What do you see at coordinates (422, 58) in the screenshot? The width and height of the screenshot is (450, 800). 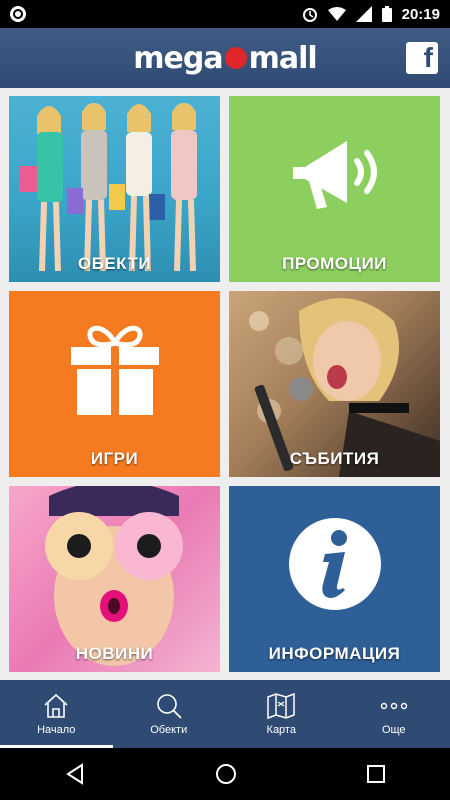 I see `facebook-button: f` at bounding box center [422, 58].